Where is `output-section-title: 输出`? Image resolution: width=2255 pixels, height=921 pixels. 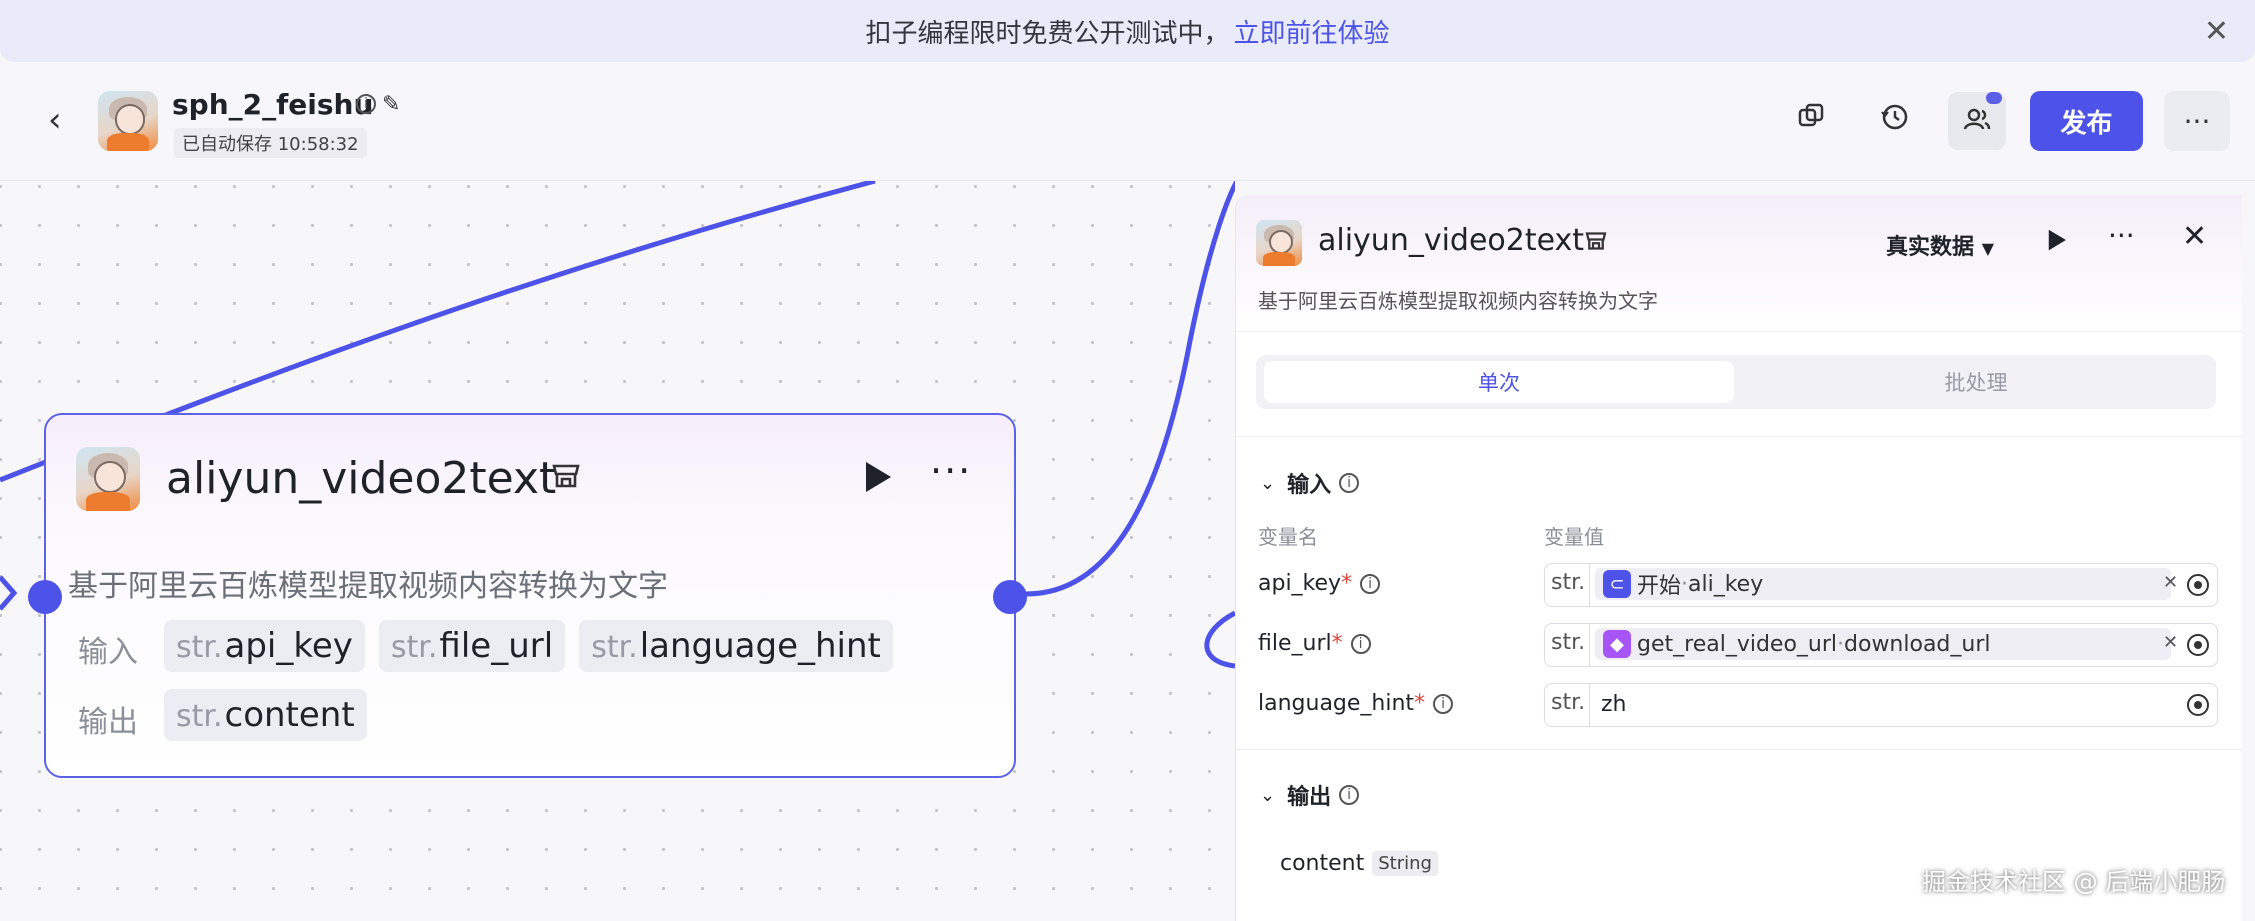 output-section-title: 输出 is located at coordinates (1309, 797).